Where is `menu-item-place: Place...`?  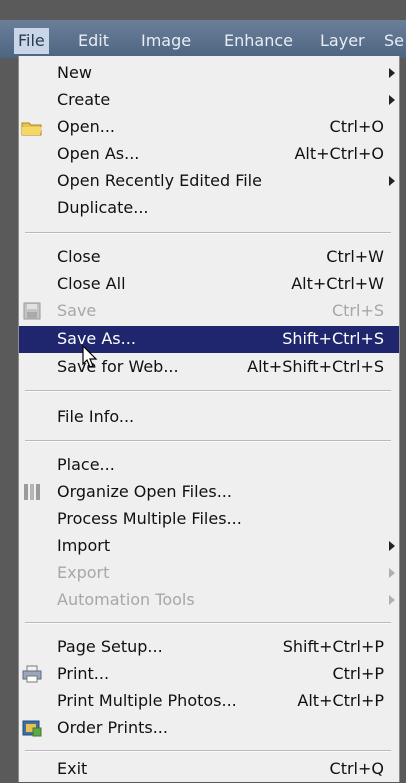
menu-item-place: Place... is located at coordinates (209, 465).